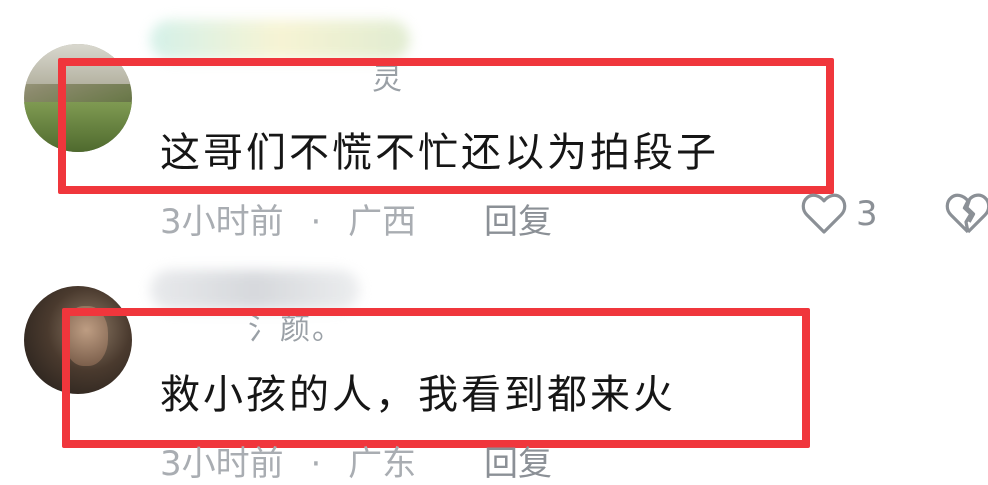  What do you see at coordinates (288, 460) in the screenshot?
I see `comment-meta: 3小时前 · 广东` at bounding box center [288, 460].